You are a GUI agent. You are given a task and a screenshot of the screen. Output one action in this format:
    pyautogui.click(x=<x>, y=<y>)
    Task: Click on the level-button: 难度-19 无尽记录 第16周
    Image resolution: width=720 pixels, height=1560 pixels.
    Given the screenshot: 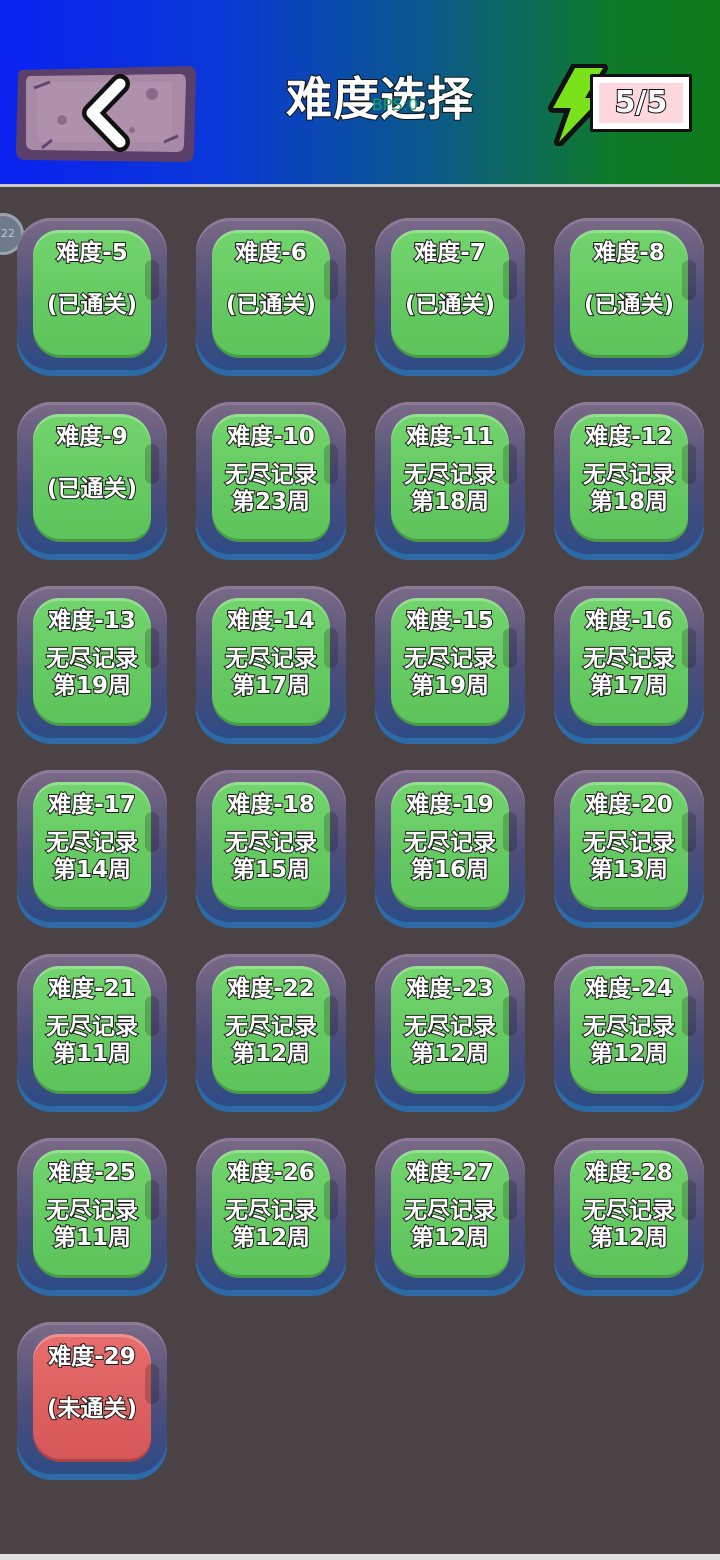 What is the action you would take?
    pyautogui.click(x=450, y=849)
    